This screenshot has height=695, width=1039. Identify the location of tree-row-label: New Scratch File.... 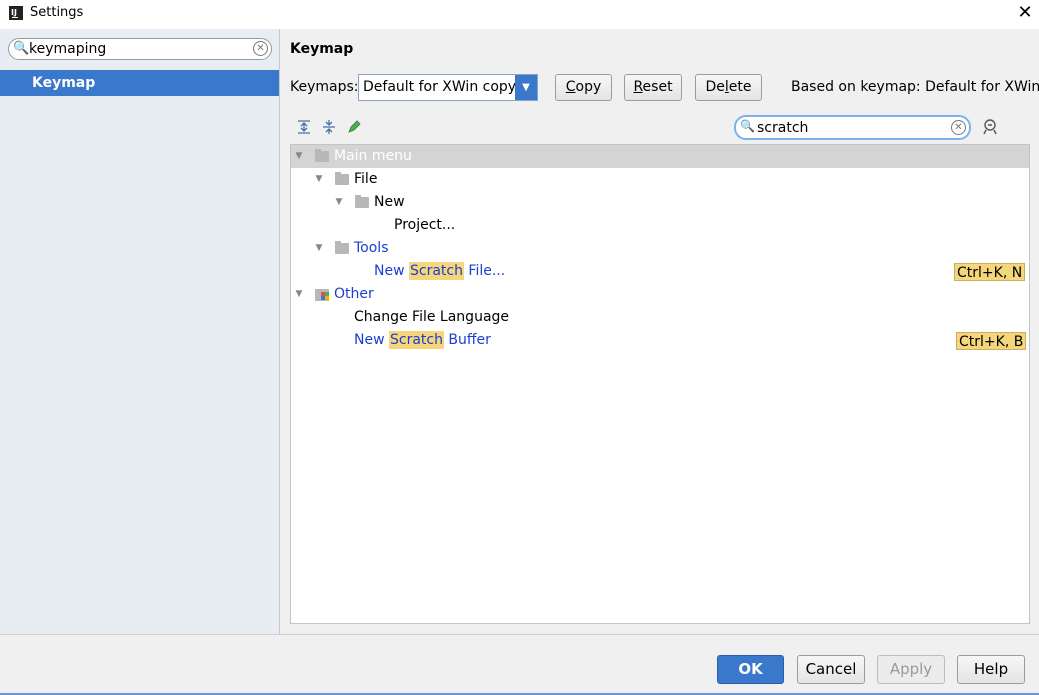
(439, 271).